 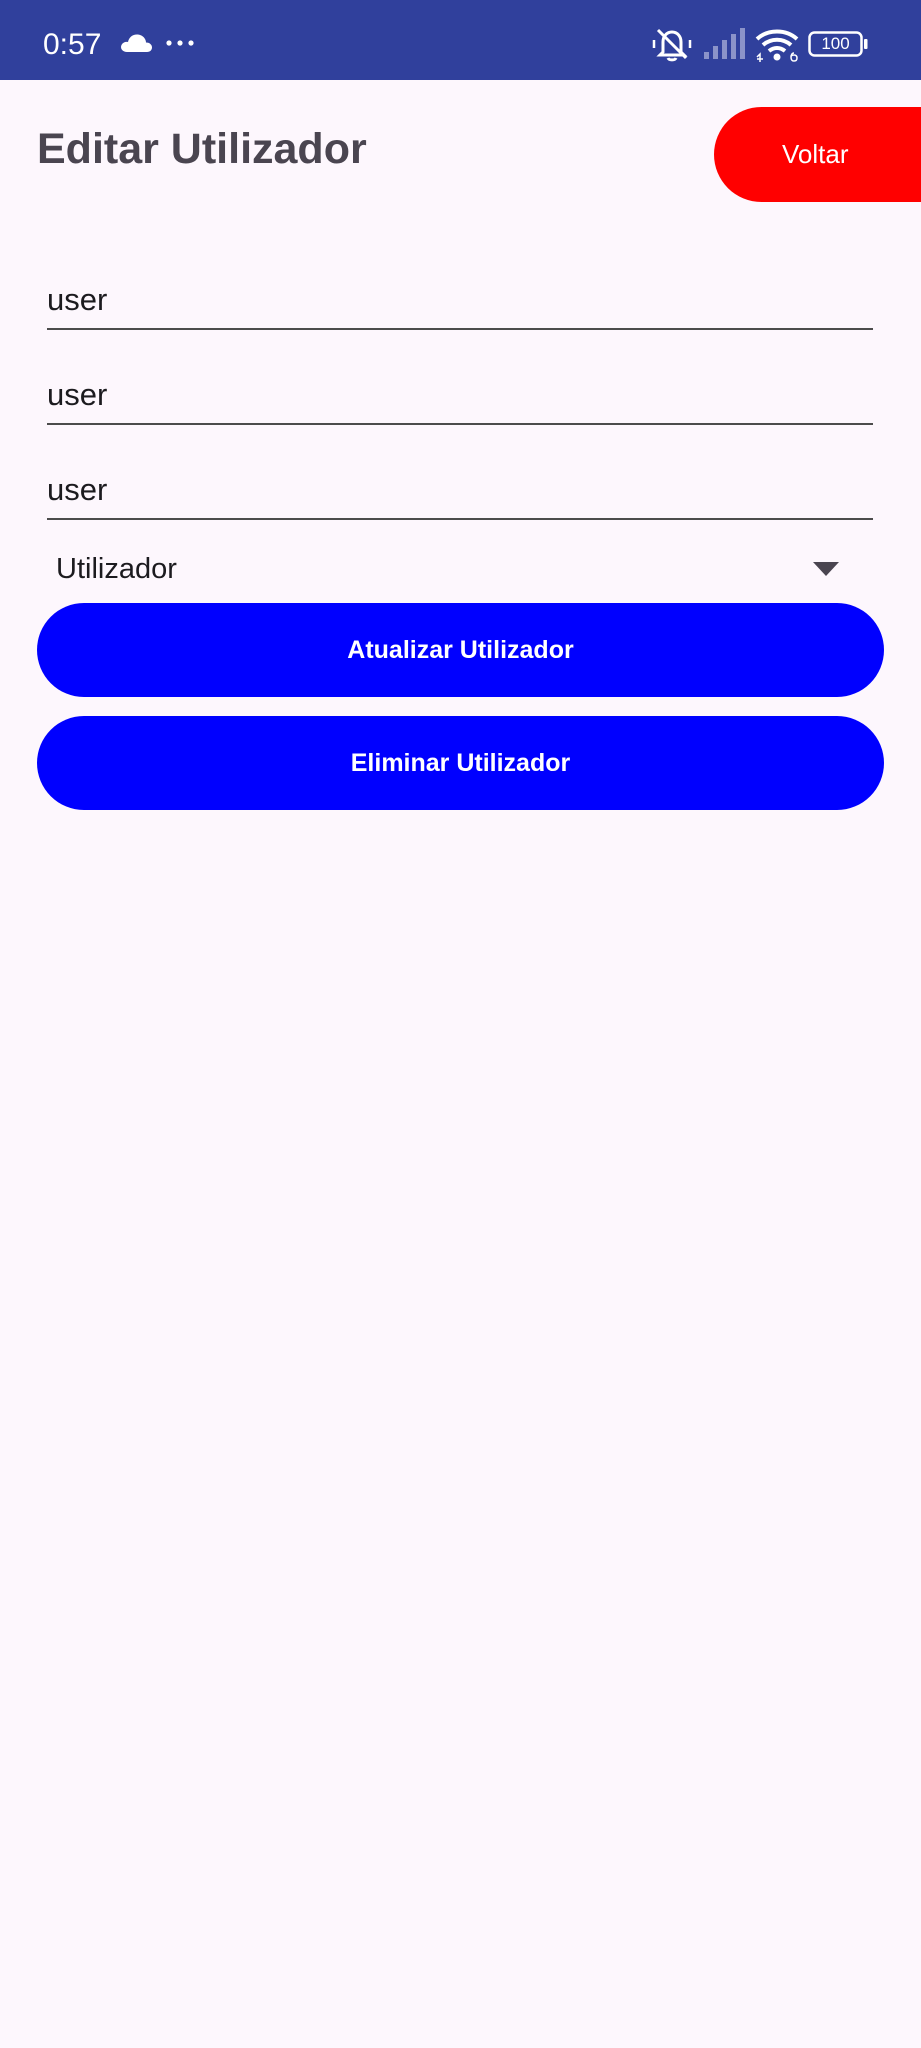 I want to click on dropdown-arrow-icon, so click(x=826, y=569).